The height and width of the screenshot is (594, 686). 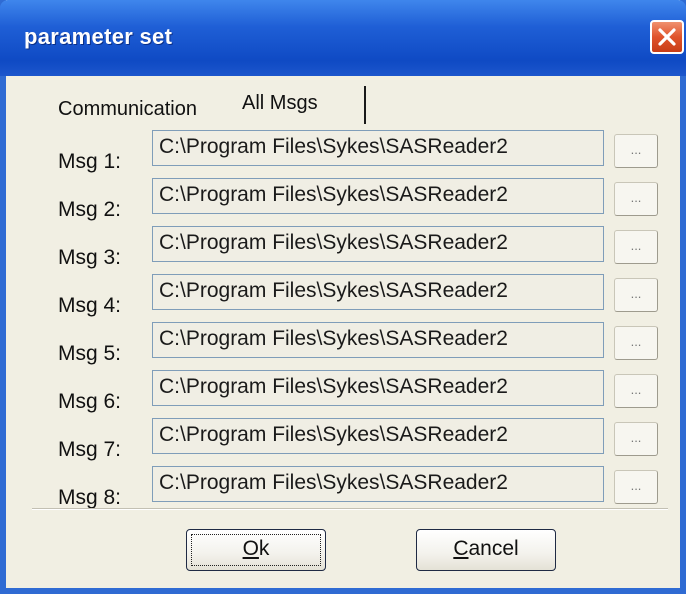 I want to click on msg-label: Msg 8:, so click(x=90, y=497).